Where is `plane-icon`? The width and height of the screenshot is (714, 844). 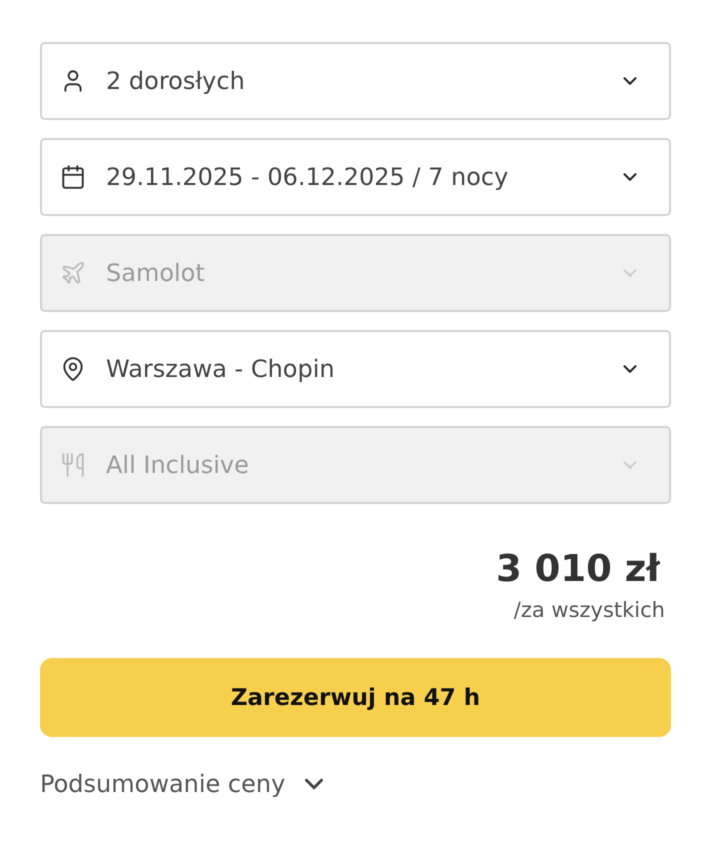
plane-icon is located at coordinates (73, 273).